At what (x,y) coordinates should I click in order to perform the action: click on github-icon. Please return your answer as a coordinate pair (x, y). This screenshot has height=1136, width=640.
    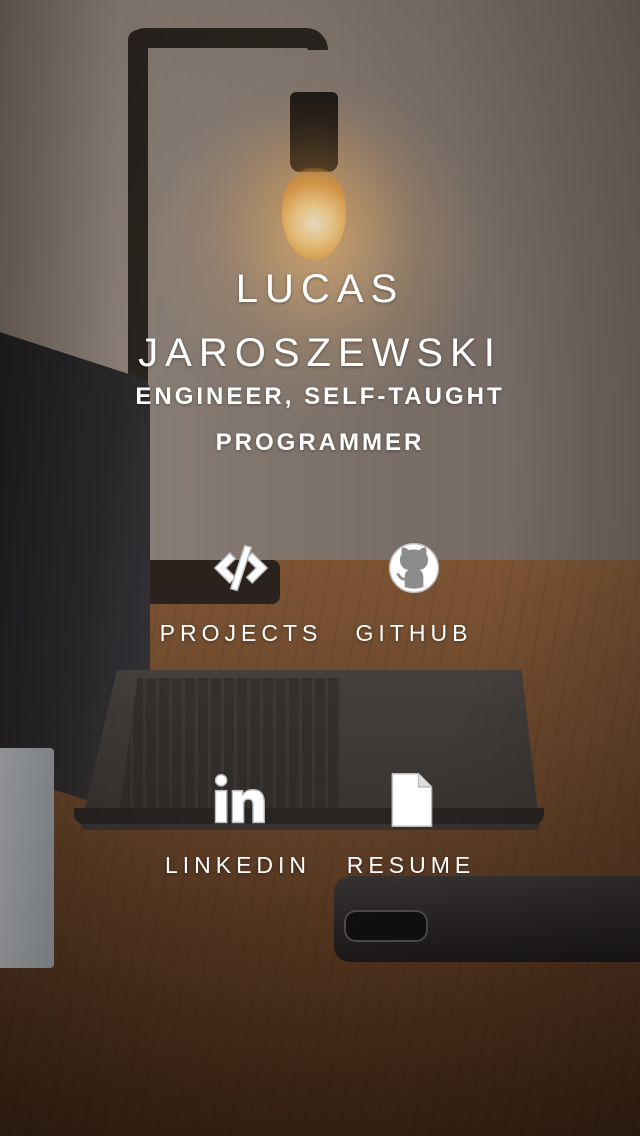
    Looking at the image, I should click on (414, 568).